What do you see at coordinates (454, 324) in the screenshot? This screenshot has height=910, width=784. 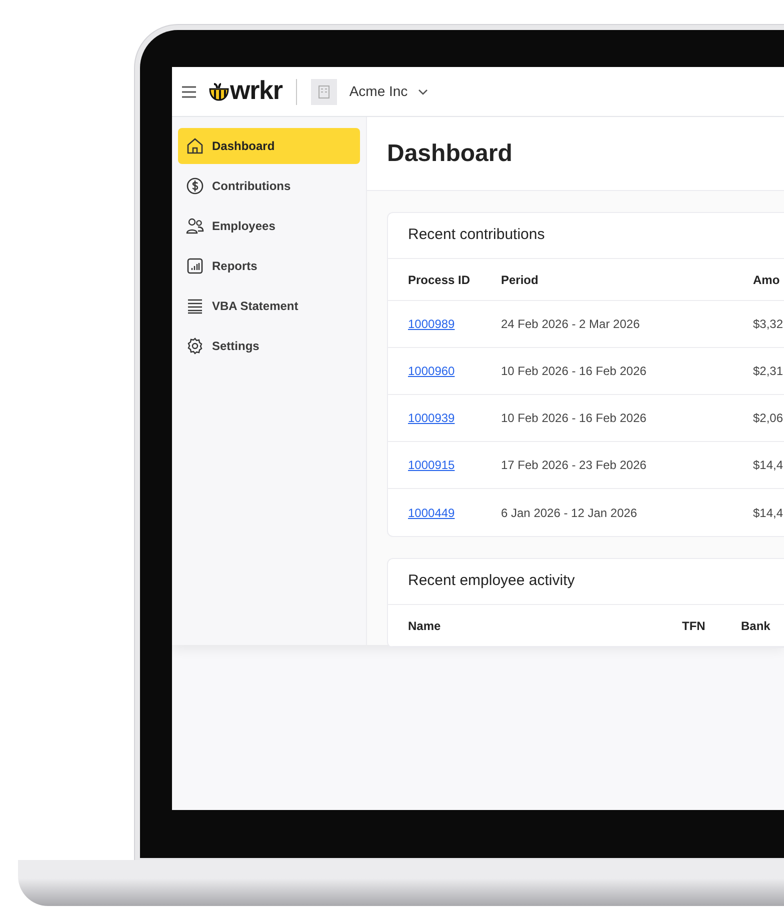 I see `process-id-link: 1000989` at bounding box center [454, 324].